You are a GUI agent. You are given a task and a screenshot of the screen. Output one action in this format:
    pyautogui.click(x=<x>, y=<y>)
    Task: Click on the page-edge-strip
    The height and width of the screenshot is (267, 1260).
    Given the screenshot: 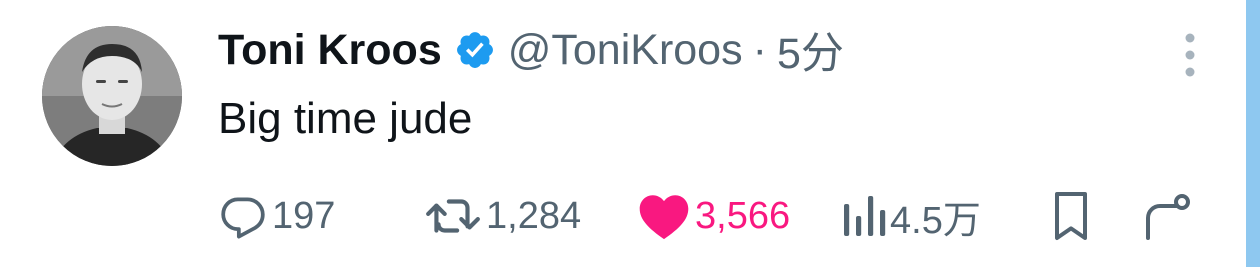 What is the action you would take?
    pyautogui.click(x=1253, y=133)
    